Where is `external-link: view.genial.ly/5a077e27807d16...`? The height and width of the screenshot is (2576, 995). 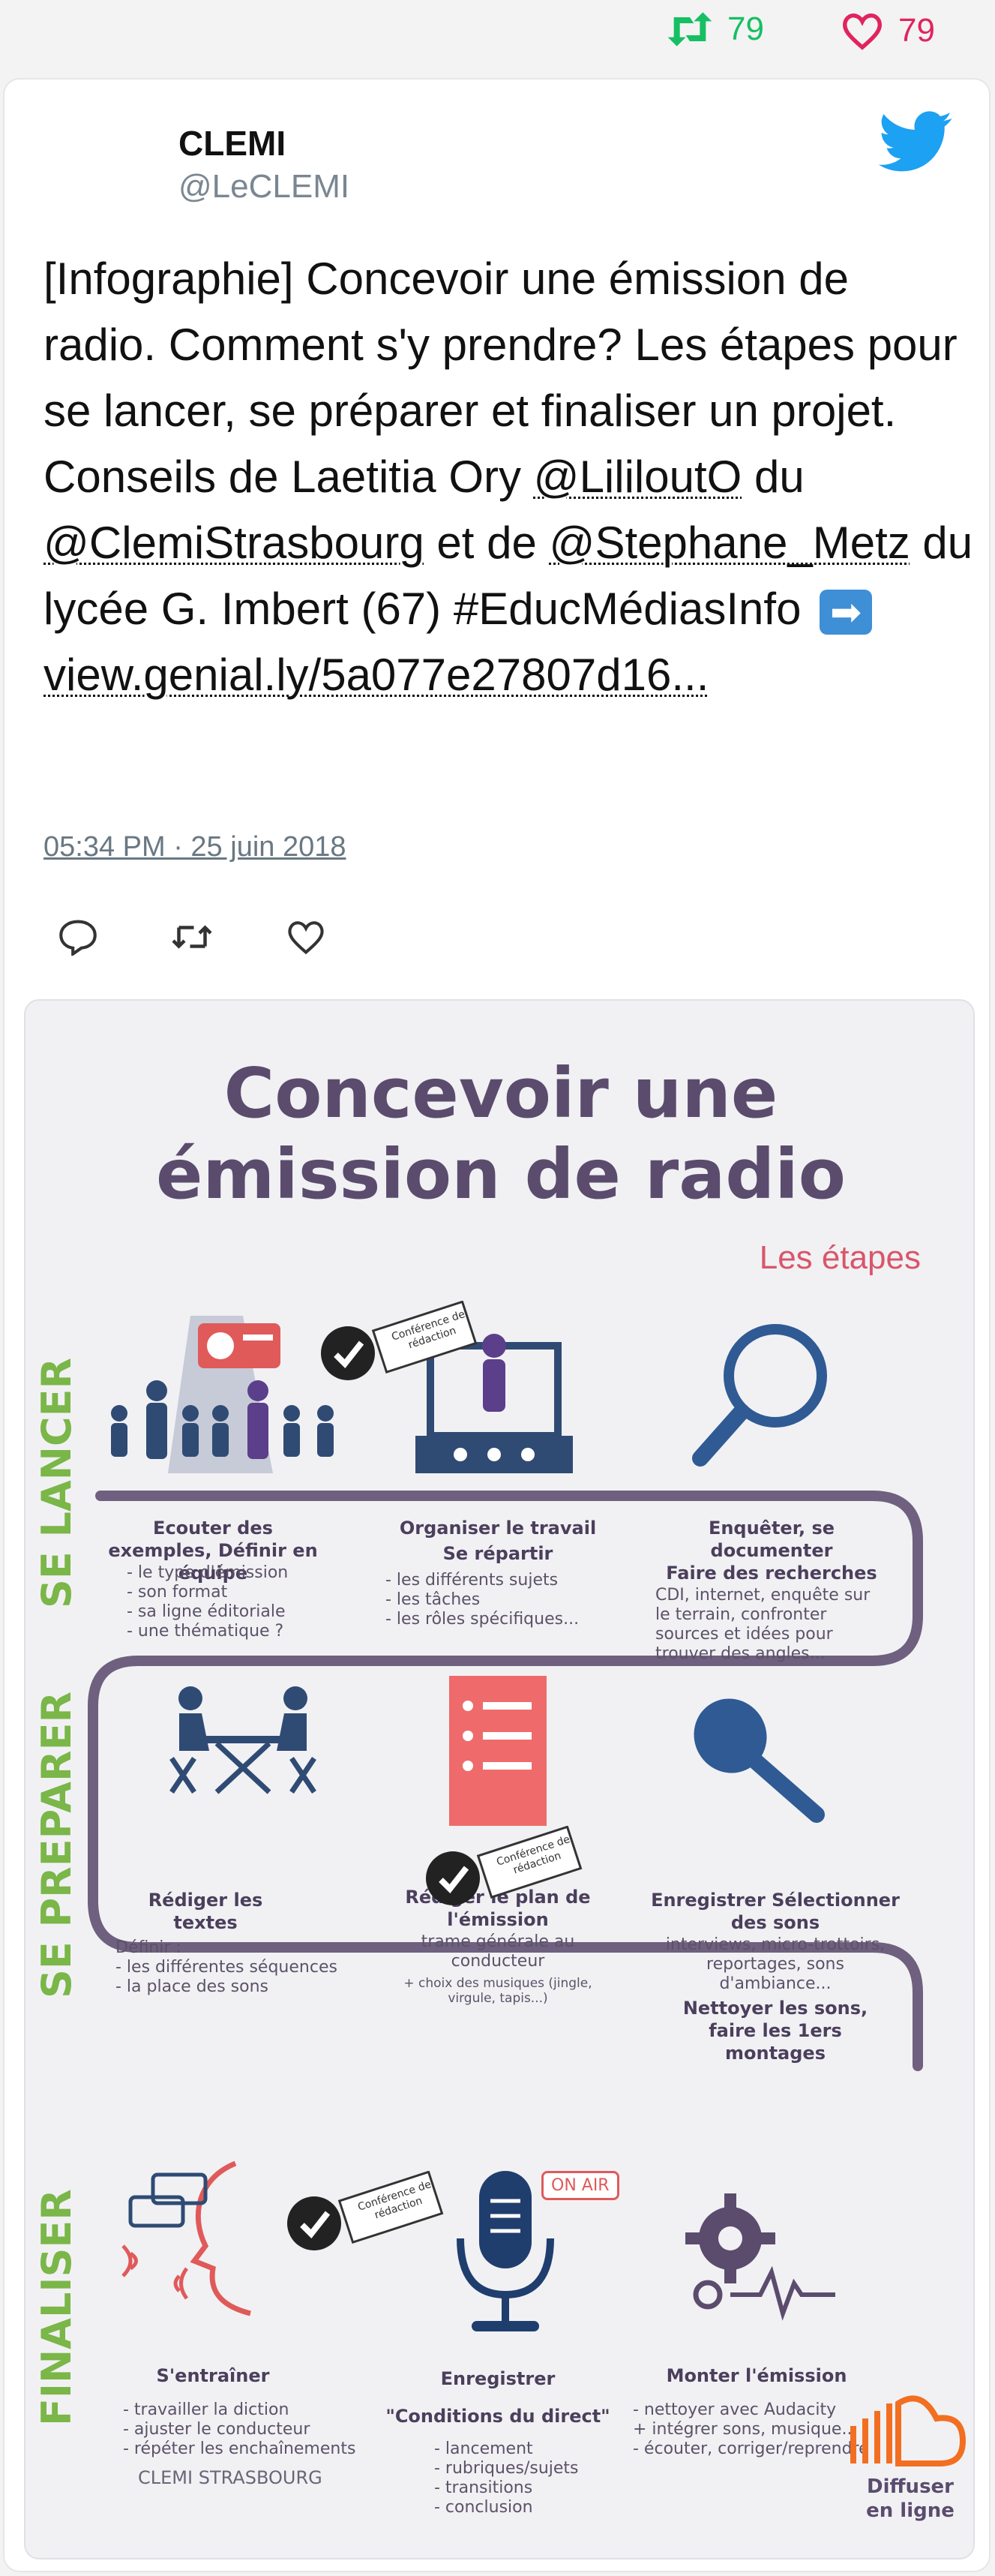 external-link: view.genial.ly/5a077e27807d16... is located at coordinates (376, 675).